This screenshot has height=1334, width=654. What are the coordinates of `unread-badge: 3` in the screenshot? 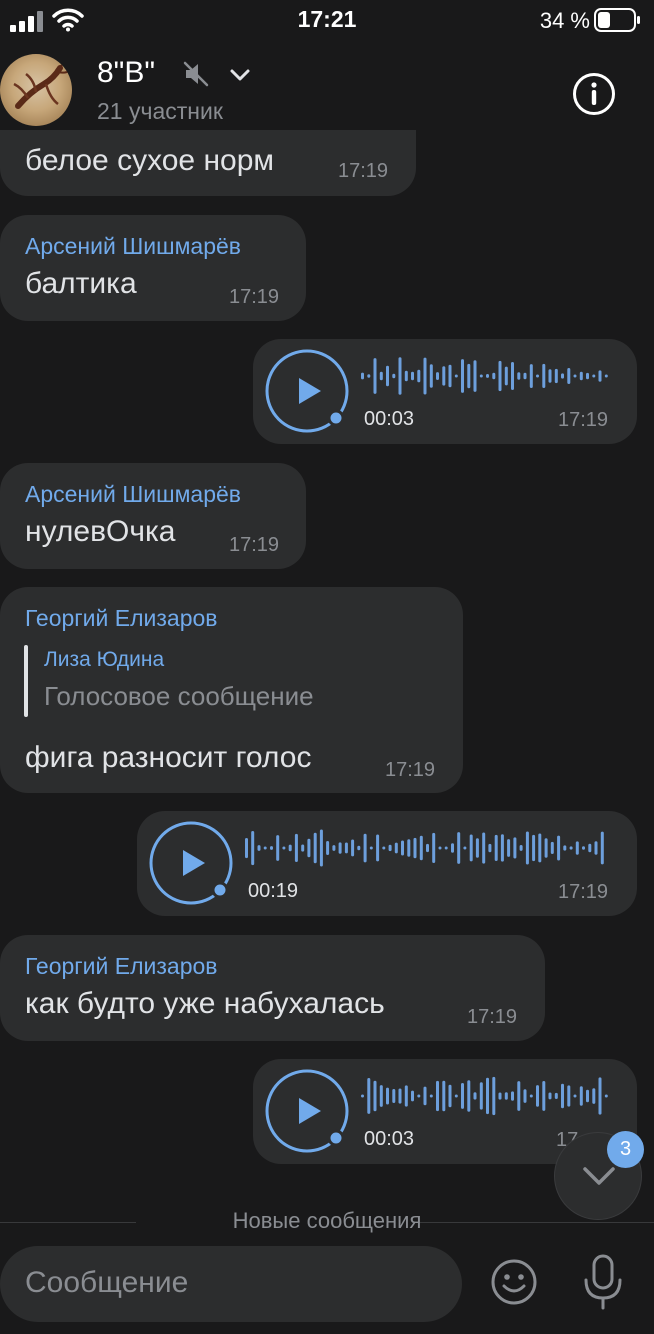 It's located at (625, 1149).